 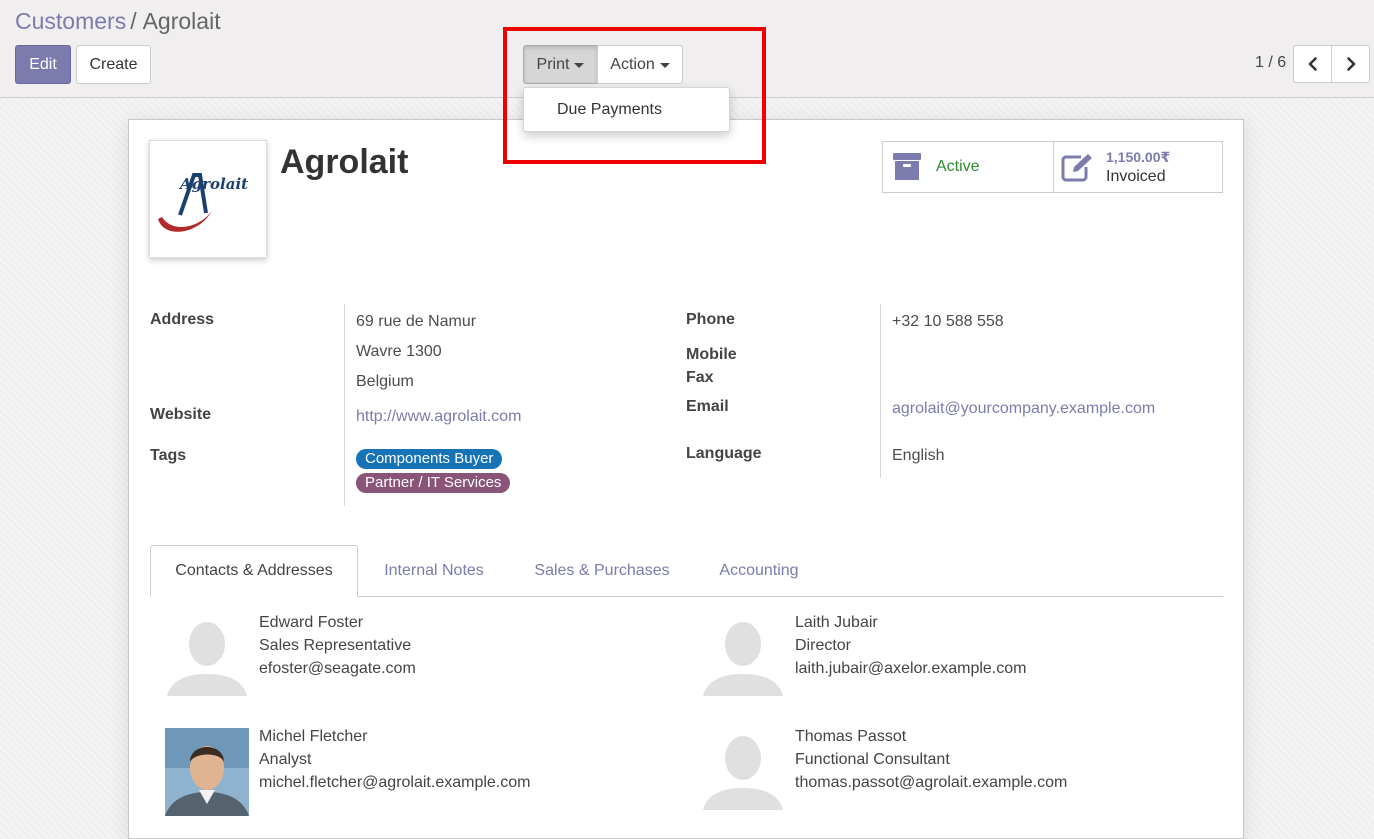 I want to click on logo-swoosh, so click(x=185, y=202).